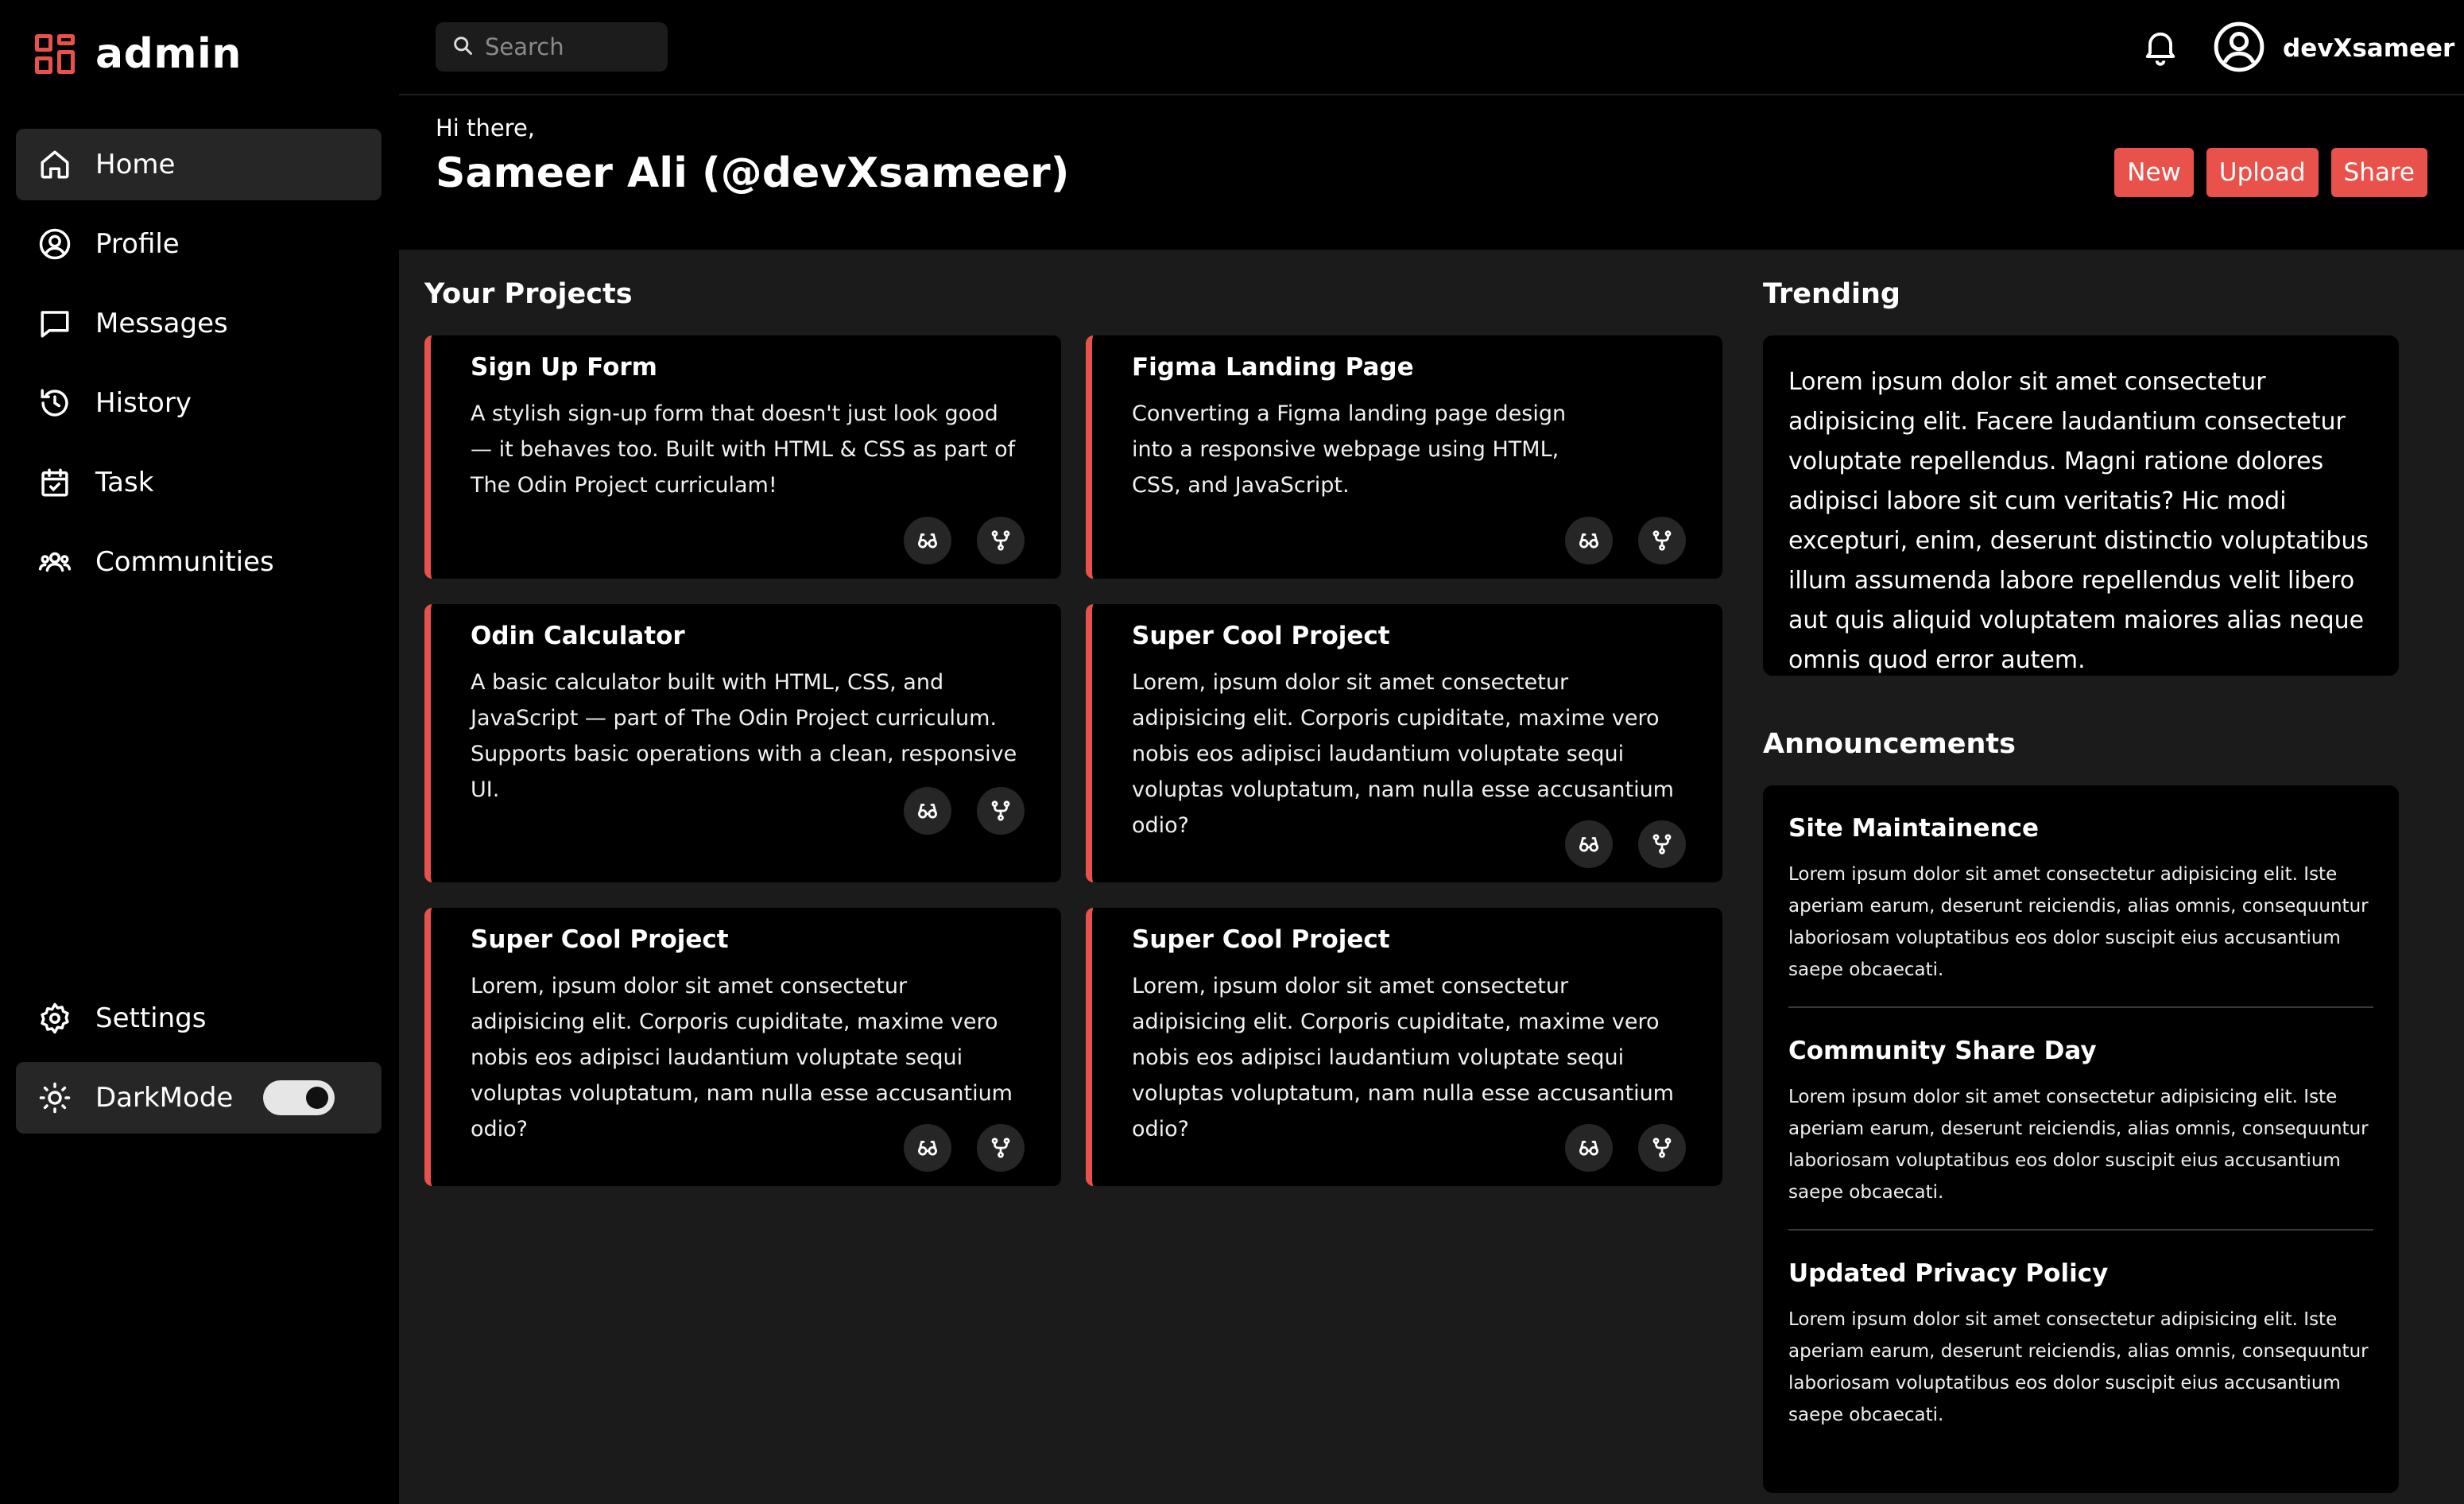 The image size is (2464, 1504). What do you see at coordinates (1913, 828) in the screenshot?
I see `announcement-title: Site Maintainence` at bounding box center [1913, 828].